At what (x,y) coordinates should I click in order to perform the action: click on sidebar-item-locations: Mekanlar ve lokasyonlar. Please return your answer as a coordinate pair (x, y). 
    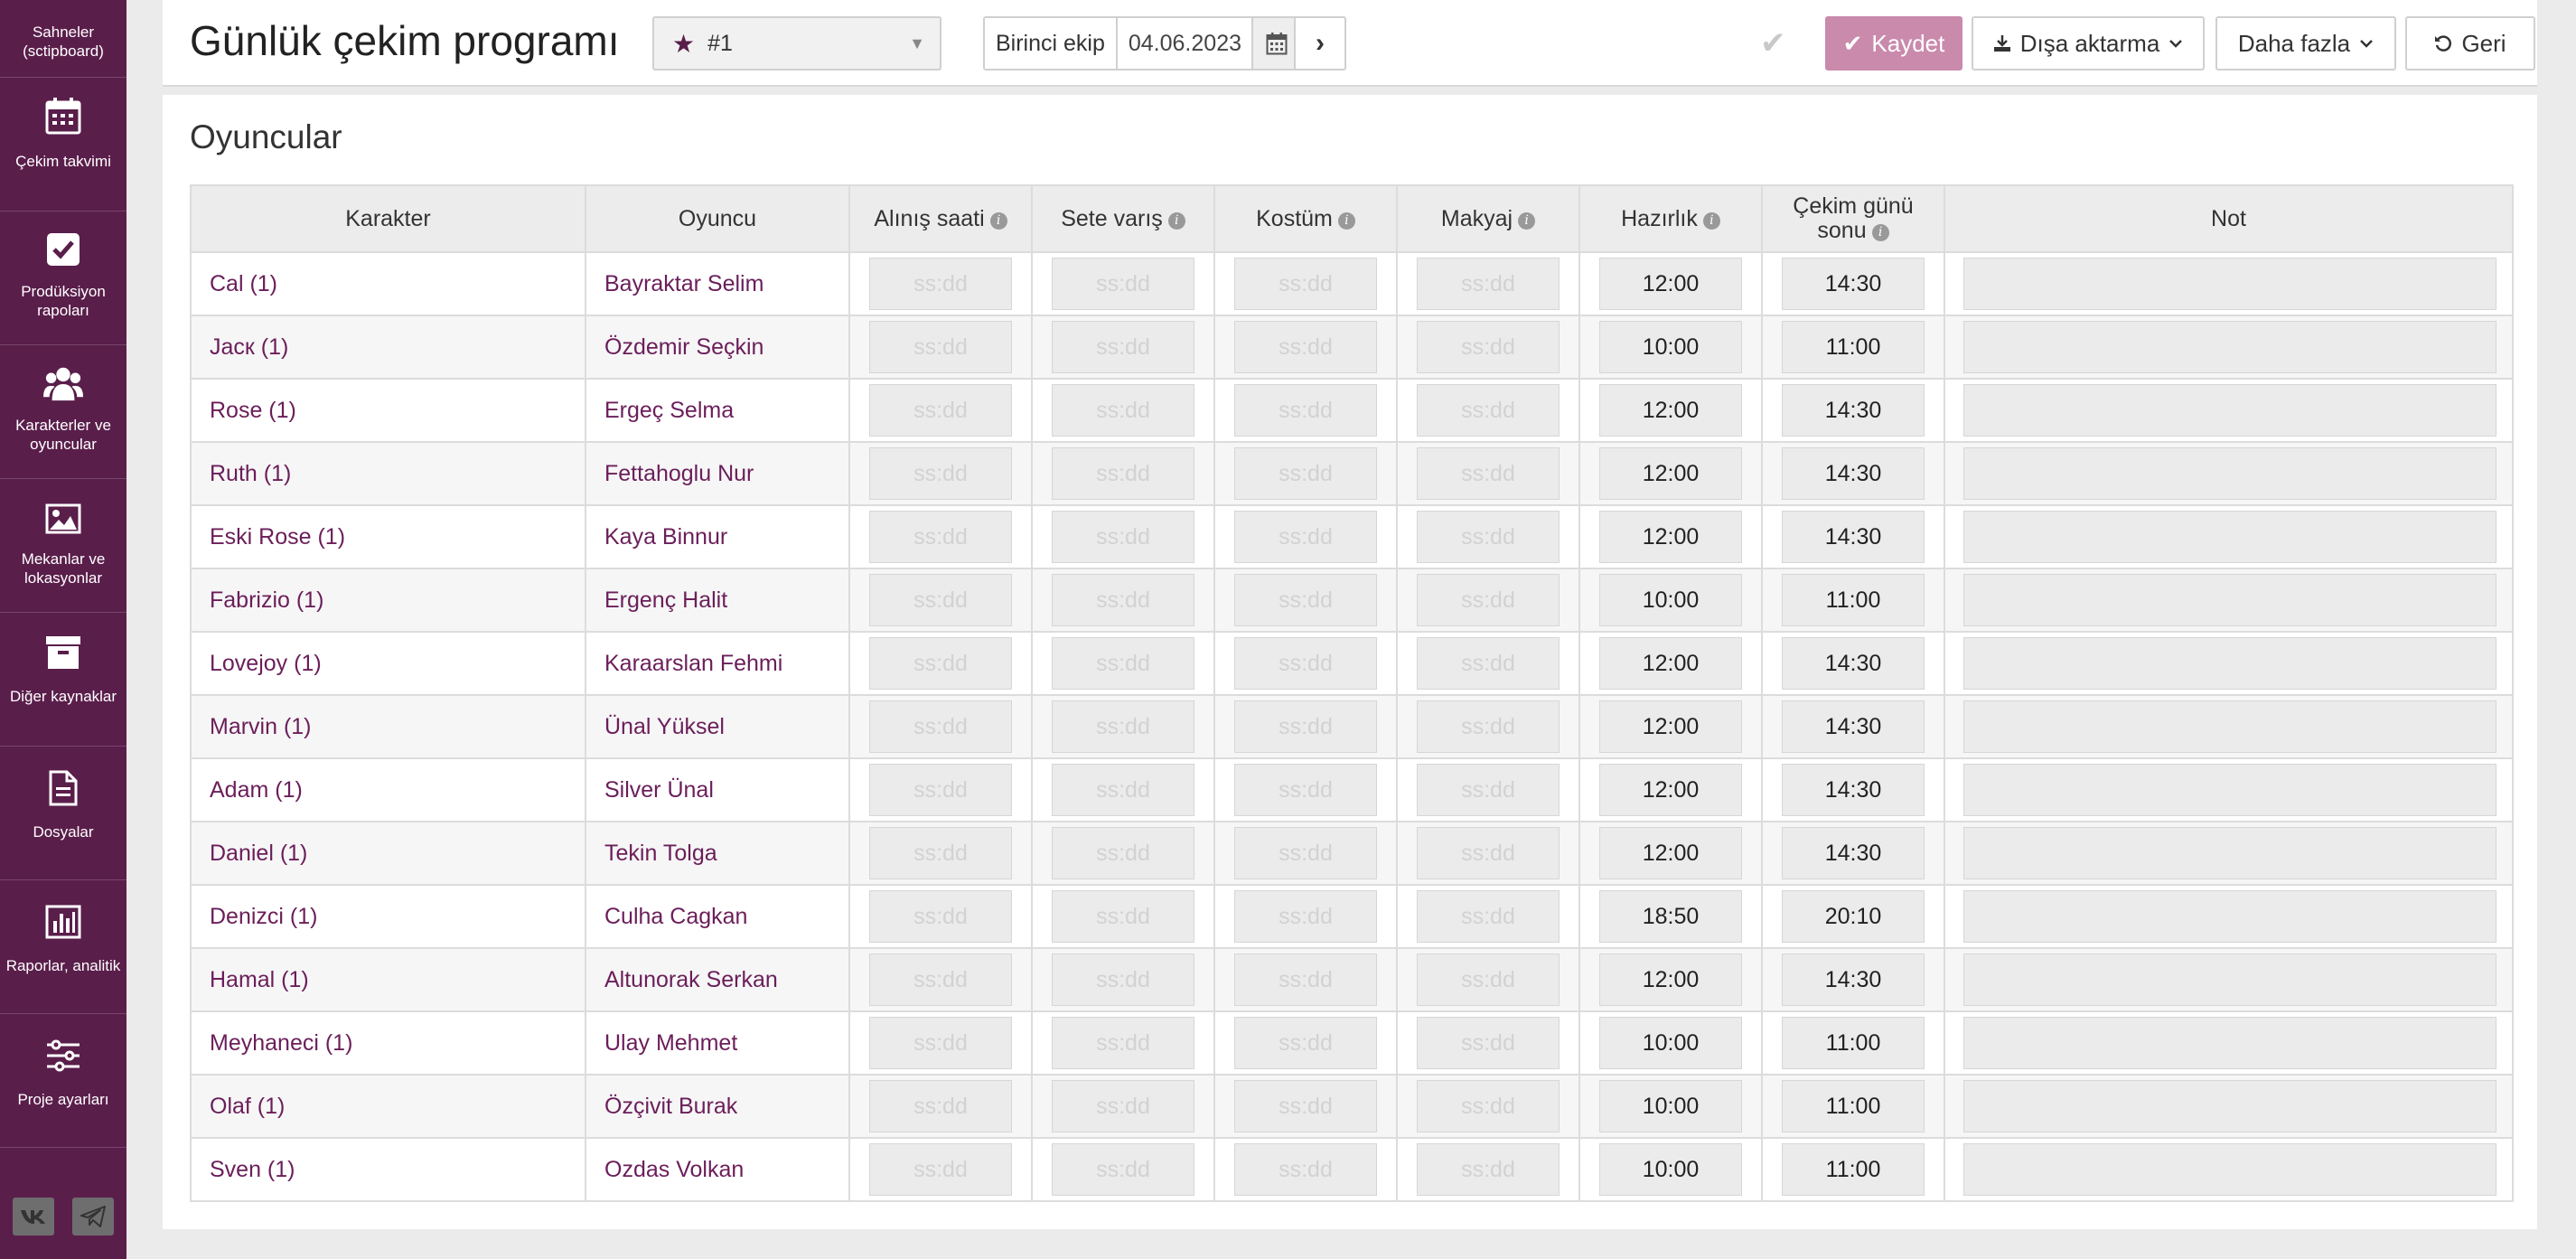
    Looking at the image, I should click on (63, 546).